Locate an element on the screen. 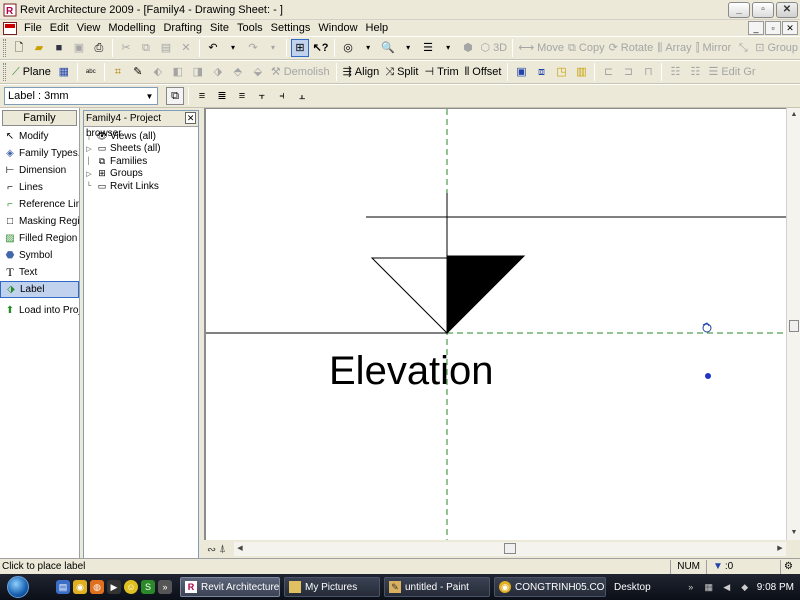  lines-tool: ⌐ Lines is located at coordinates (39, 187).